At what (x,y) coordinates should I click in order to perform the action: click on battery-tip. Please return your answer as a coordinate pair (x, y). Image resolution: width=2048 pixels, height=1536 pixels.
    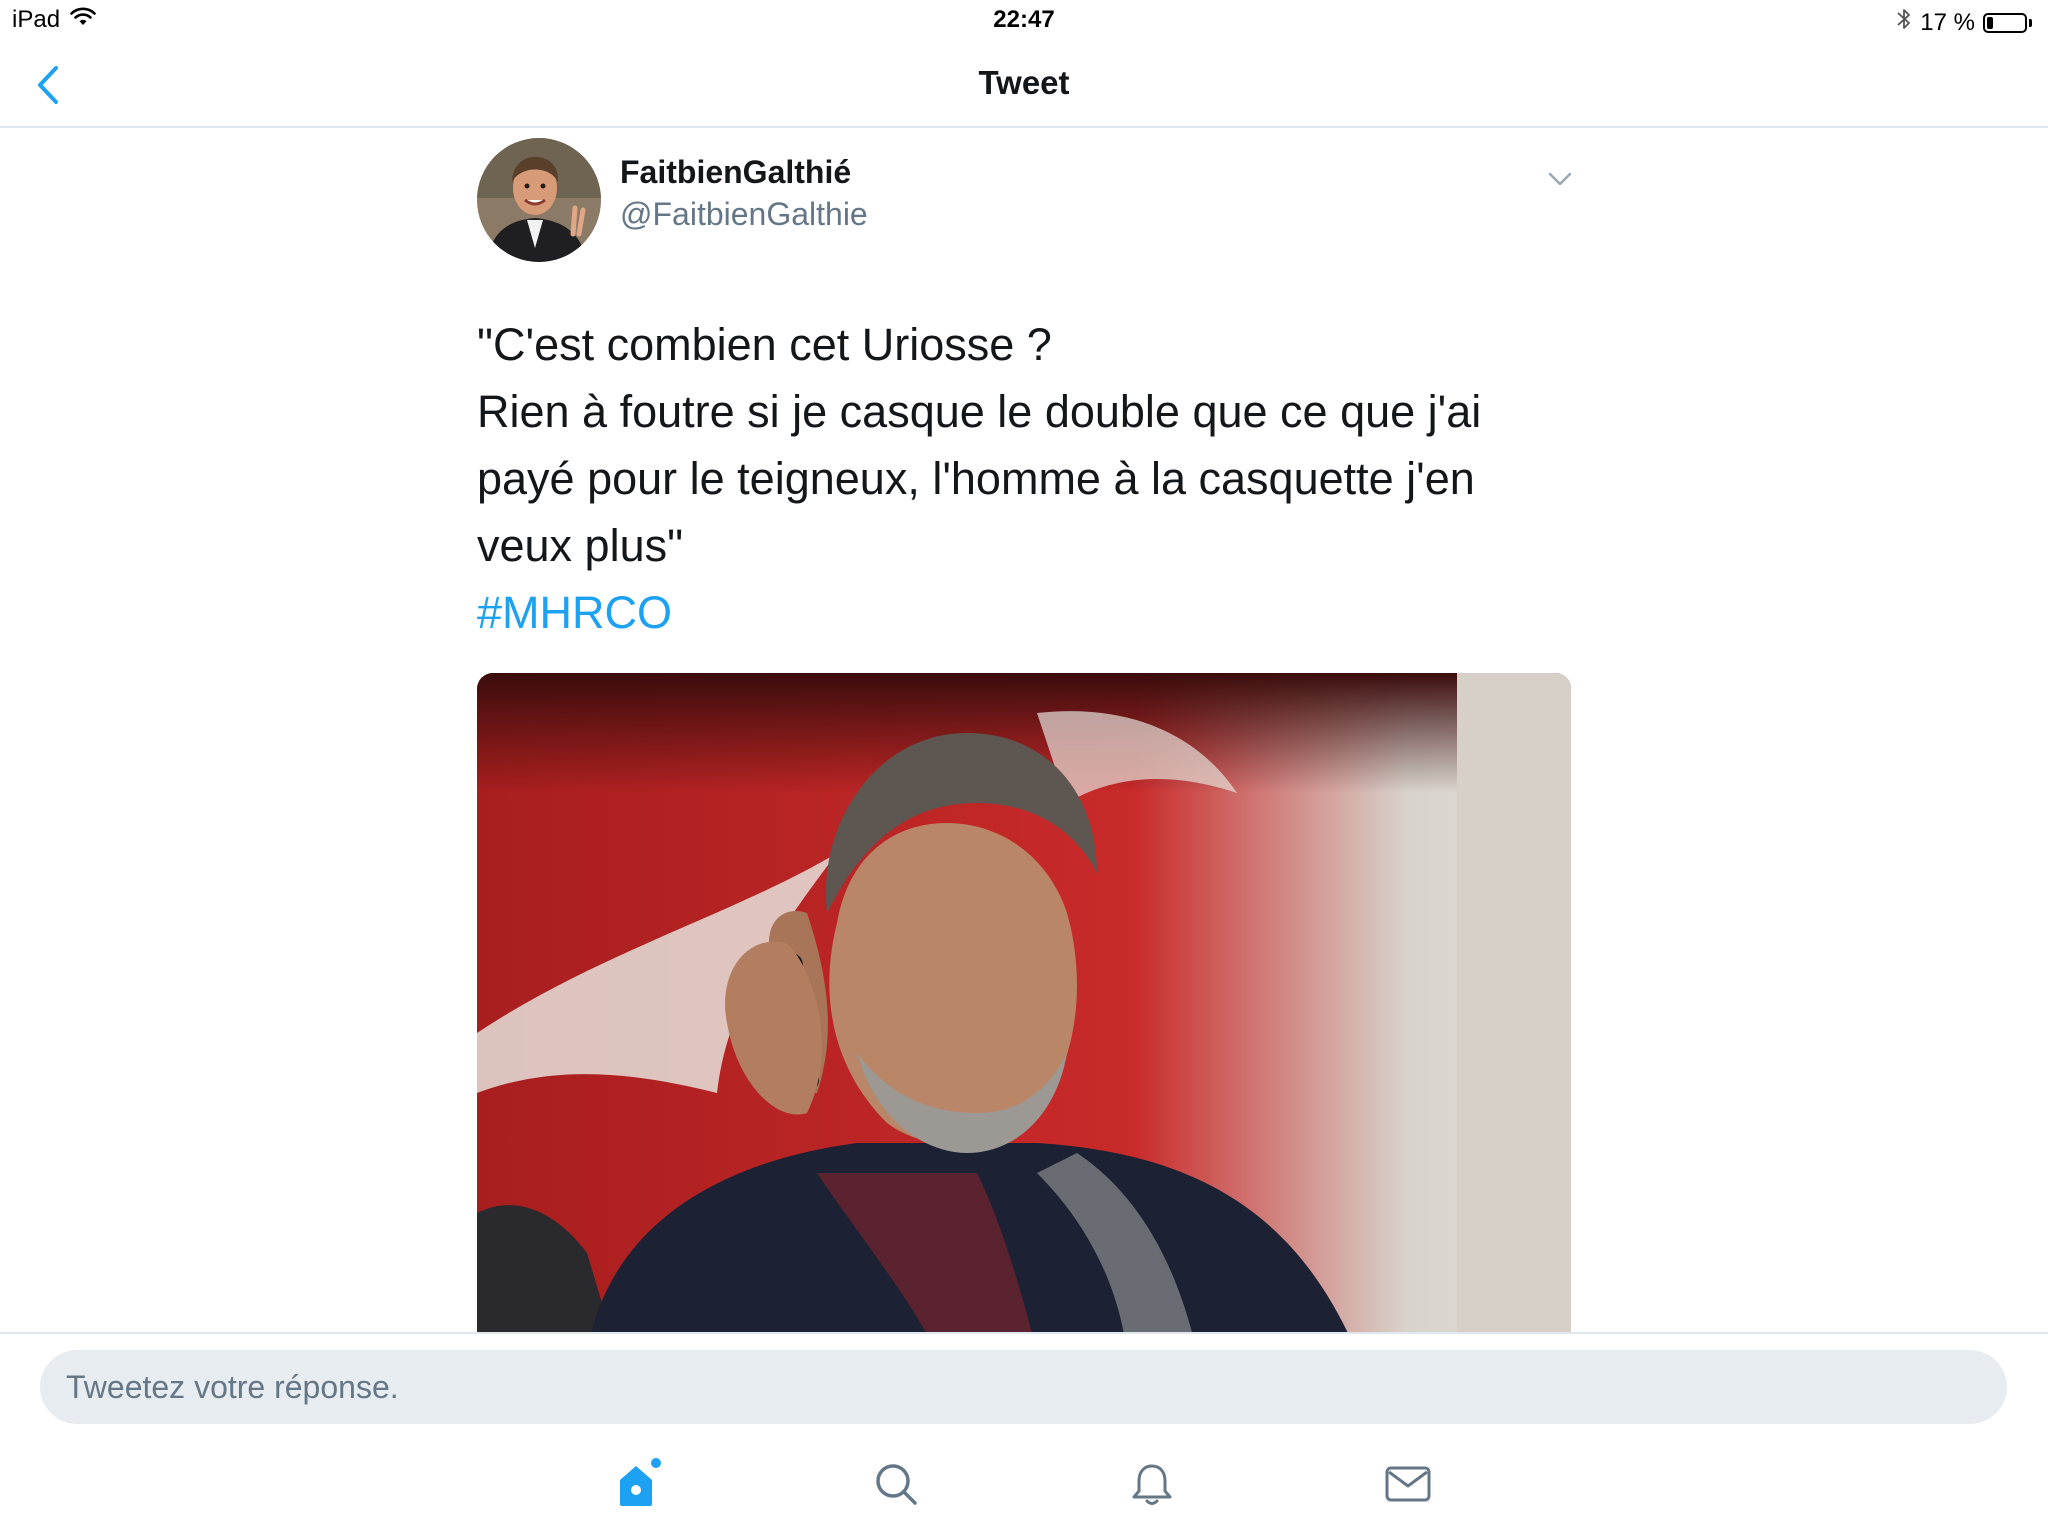
    Looking at the image, I should click on (2030, 22).